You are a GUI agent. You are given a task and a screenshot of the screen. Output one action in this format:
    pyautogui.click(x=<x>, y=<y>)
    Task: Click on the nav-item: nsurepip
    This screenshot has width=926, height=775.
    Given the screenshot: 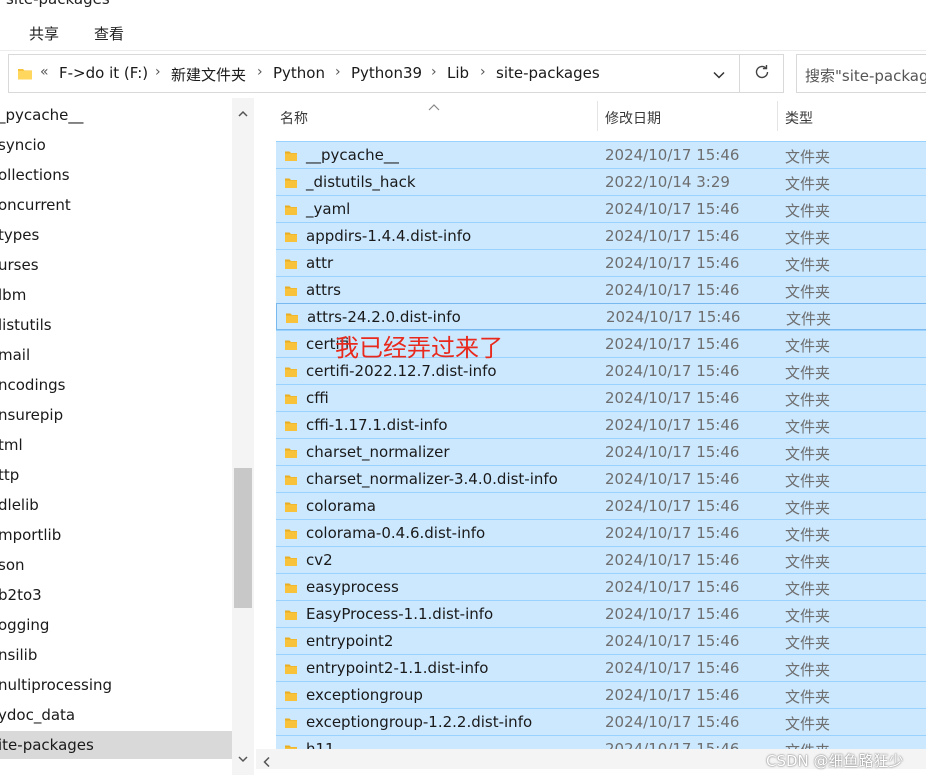 What is the action you would take?
    pyautogui.click(x=116, y=415)
    